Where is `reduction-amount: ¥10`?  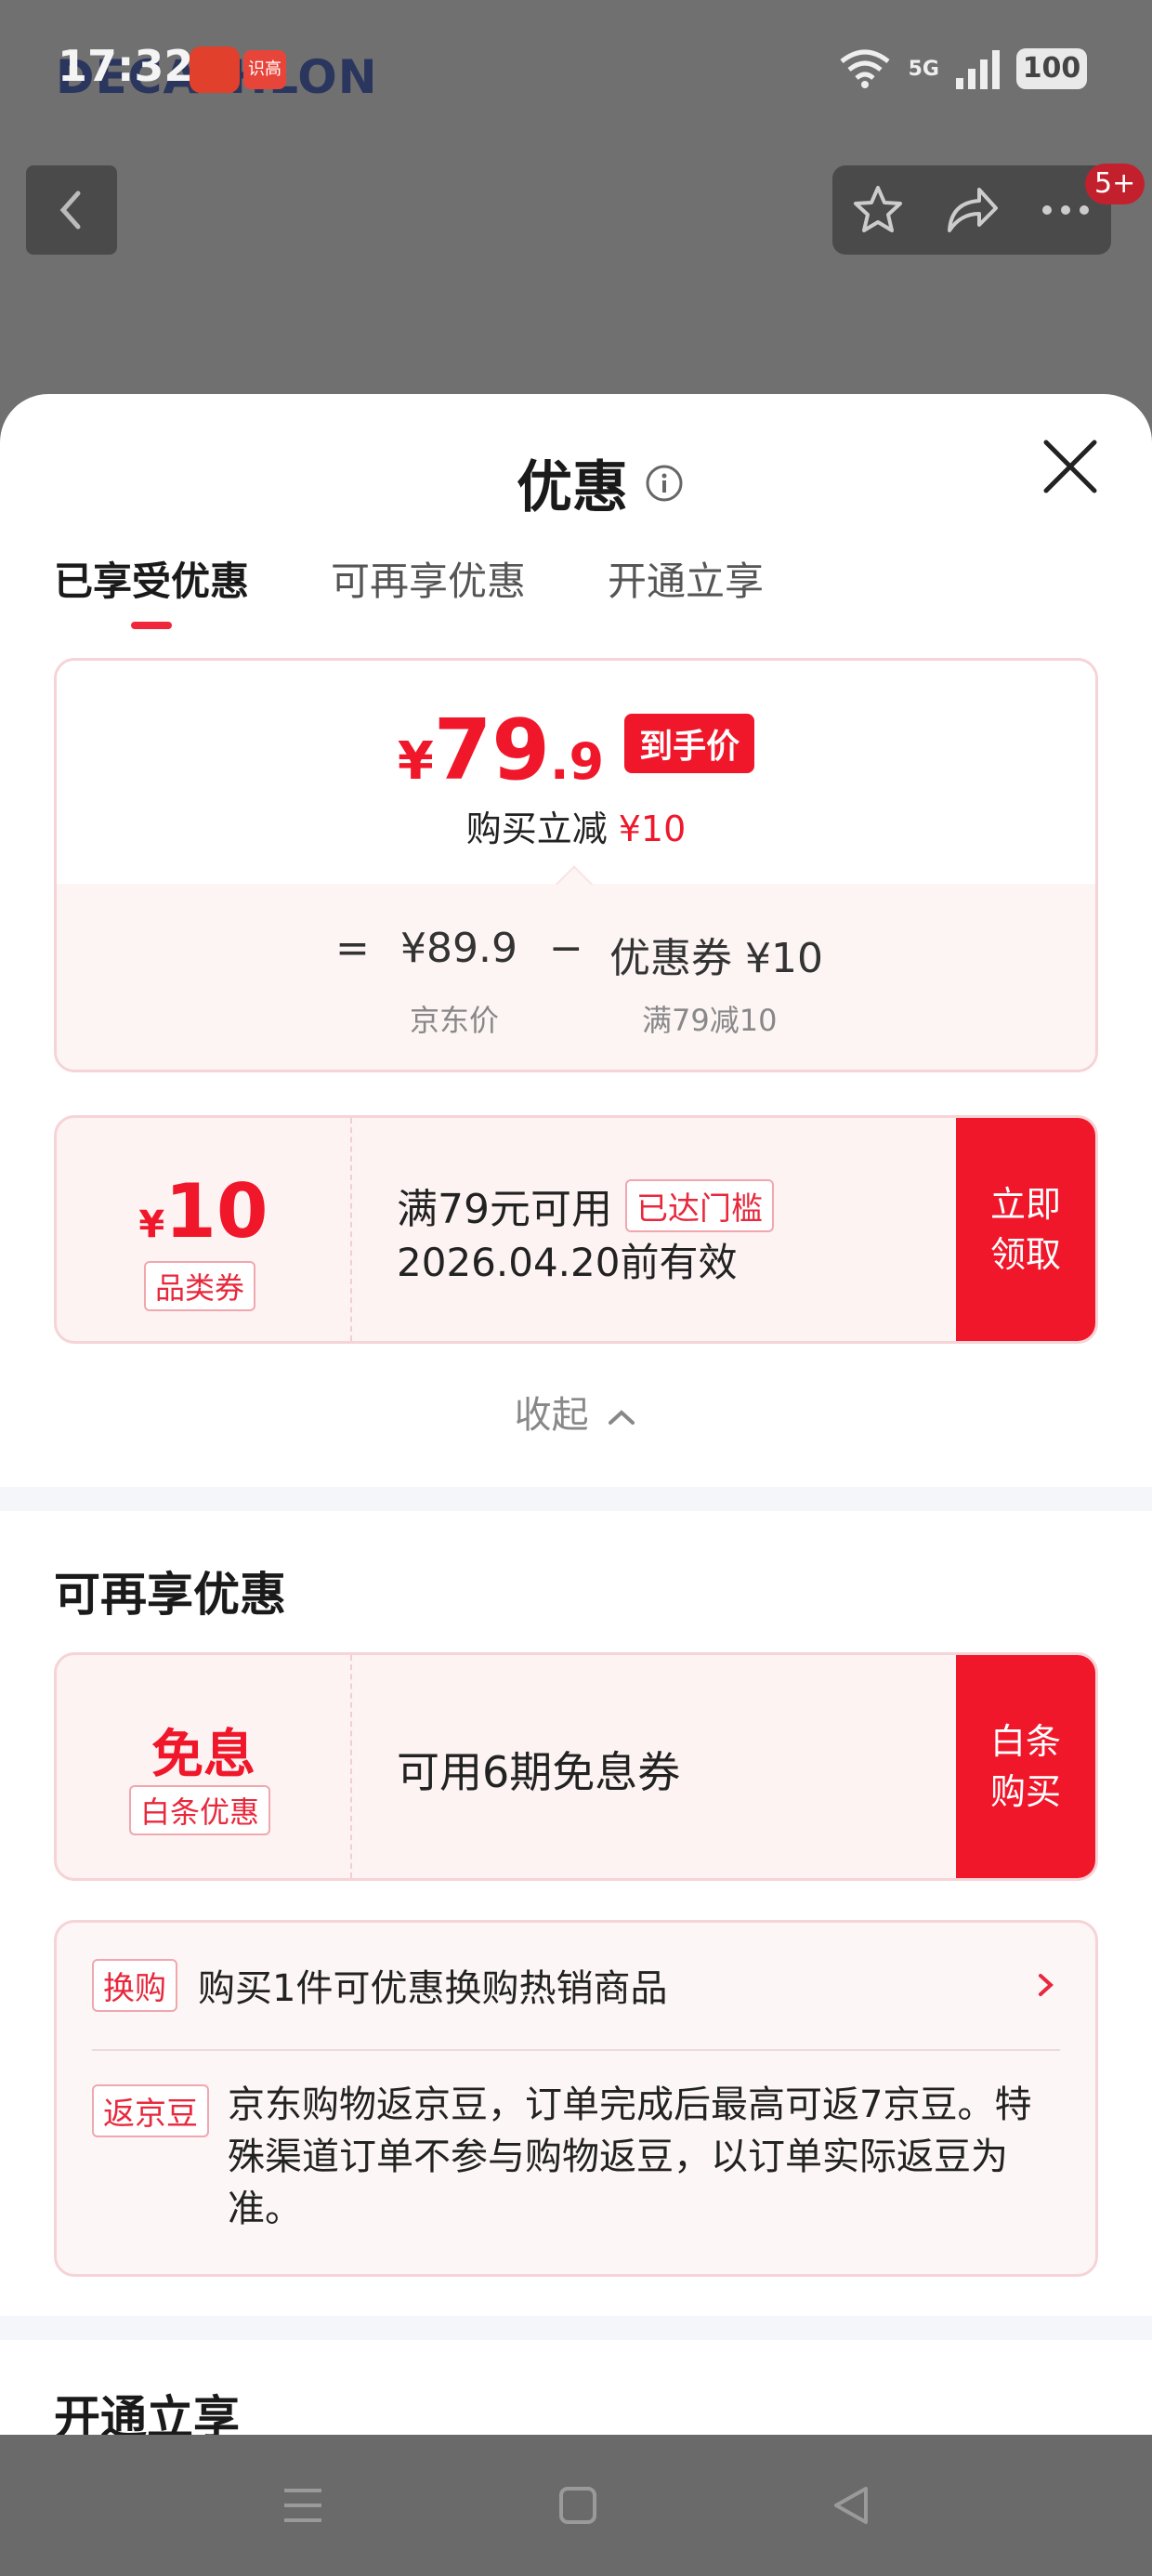 reduction-amount: ¥10 is located at coordinates (652, 828).